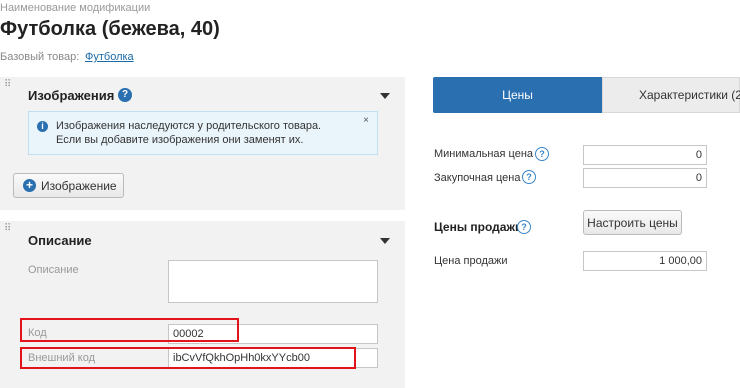  What do you see at coordinates (366, 120) in the screenshot?
I see `close-icon: ×` at bounding box center [366, 120].